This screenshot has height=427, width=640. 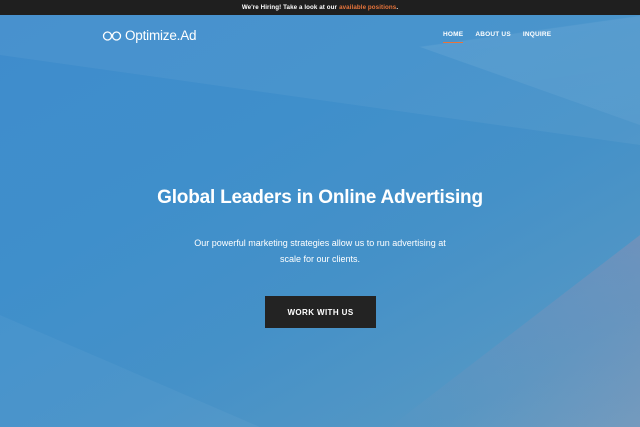 I want to click on nav-home: HOME, so click(x=453, y=37).